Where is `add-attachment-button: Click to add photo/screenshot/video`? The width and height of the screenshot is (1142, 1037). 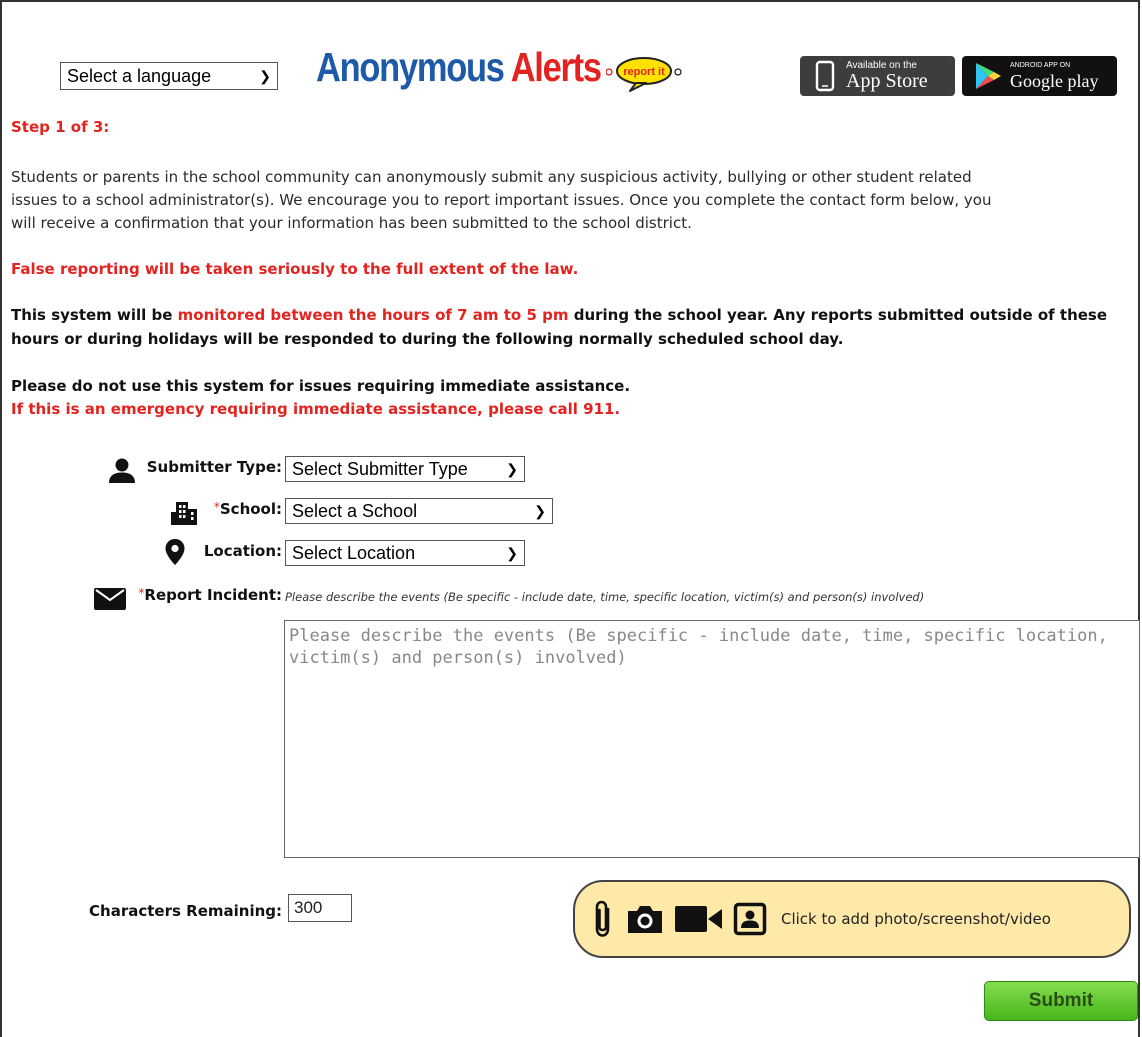 add-attachment-button: Click to add photo/screenshot/video is located at coordinates (852, 919).